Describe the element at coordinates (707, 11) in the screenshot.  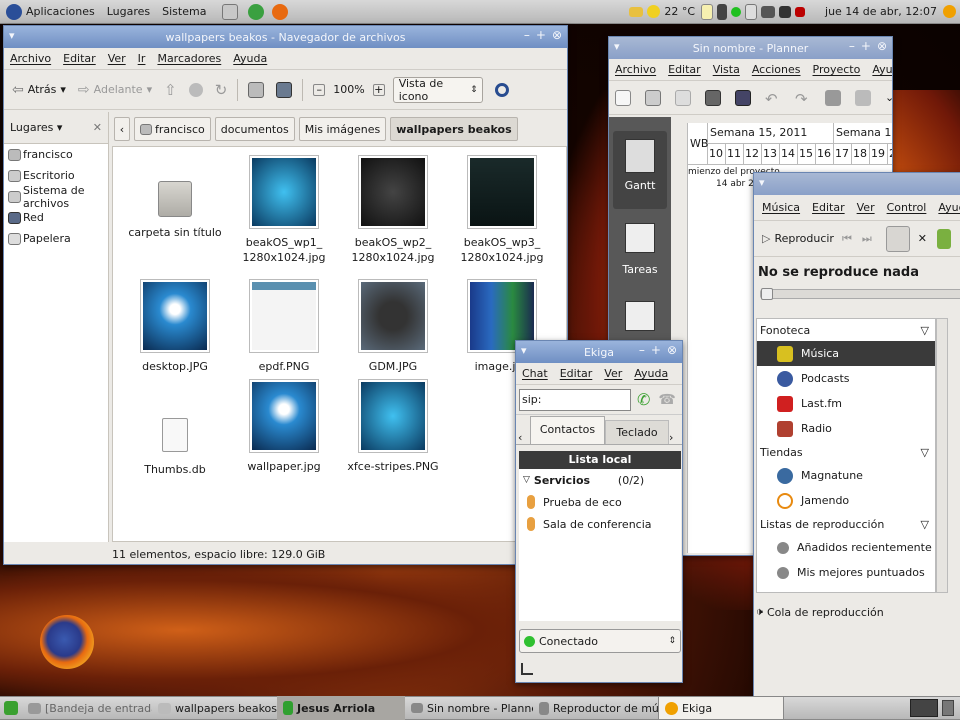
I see `notes-icon` at that location.